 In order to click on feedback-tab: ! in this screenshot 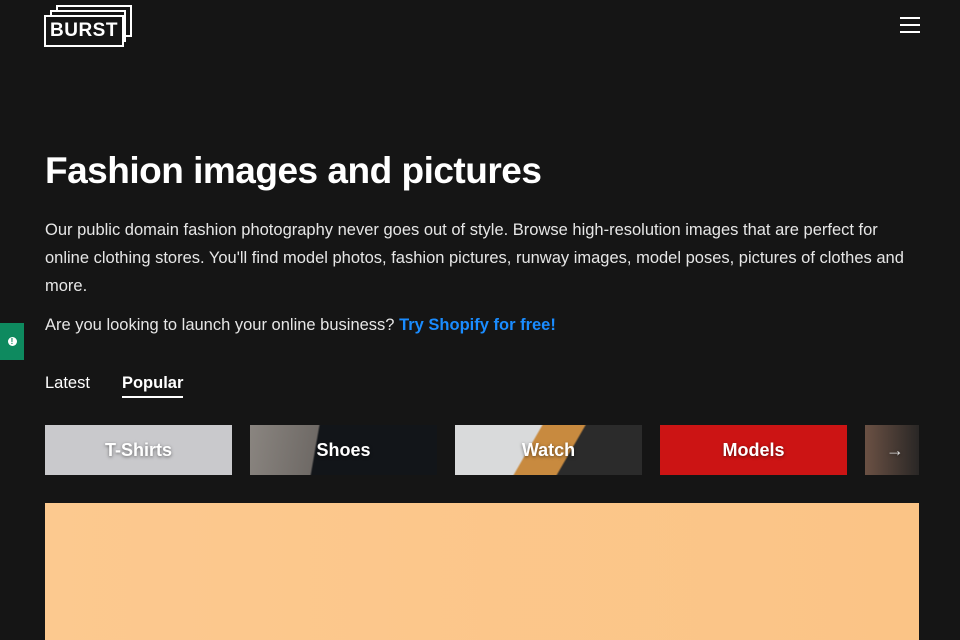, I will do `click(12, 341)`.